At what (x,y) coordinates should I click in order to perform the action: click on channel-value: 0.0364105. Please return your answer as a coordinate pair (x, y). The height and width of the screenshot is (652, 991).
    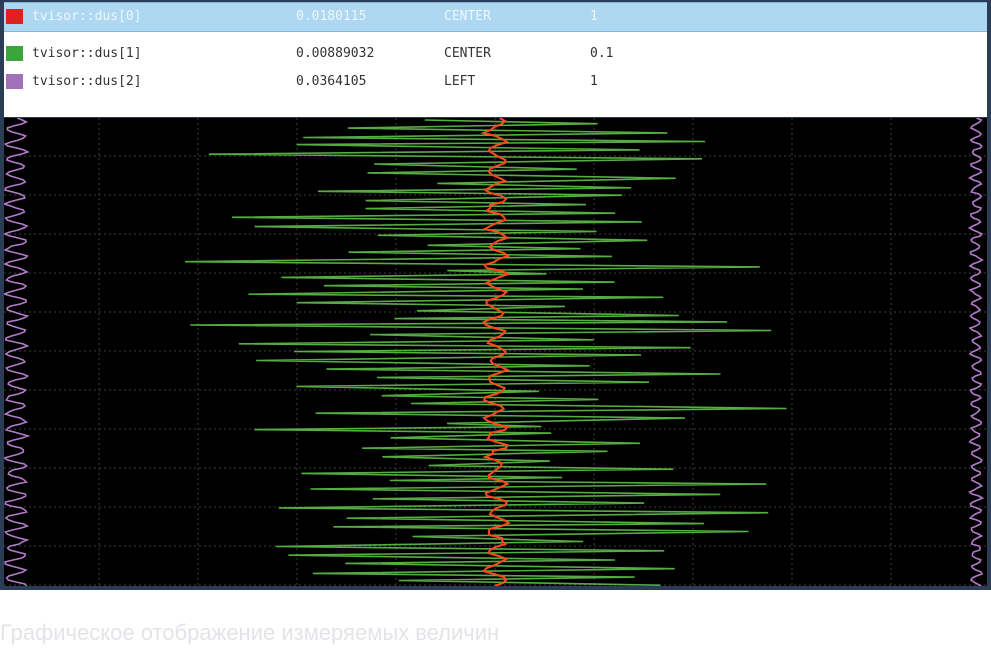
    Looking at the image, I should click on (331, 81).